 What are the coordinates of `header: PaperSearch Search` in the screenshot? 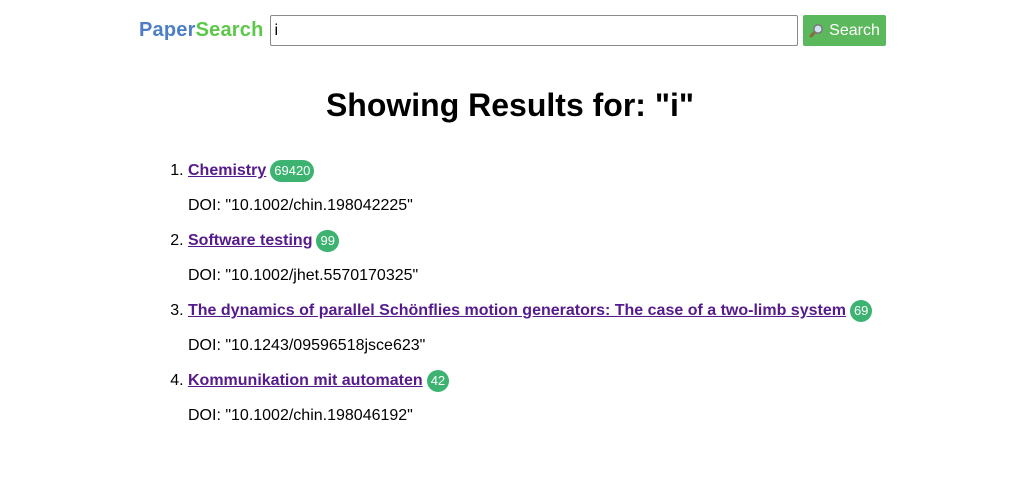 It's located at (512, 30).